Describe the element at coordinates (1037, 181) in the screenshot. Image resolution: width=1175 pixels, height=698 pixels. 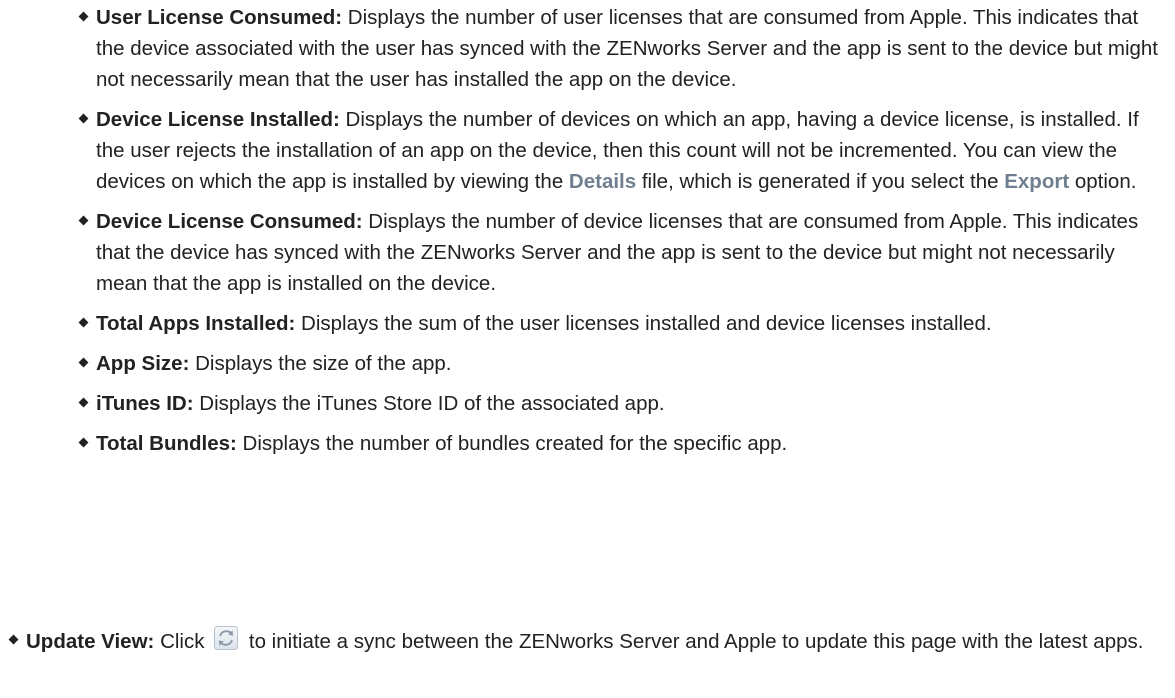
I see `export-ui-reference: Export` at that location.